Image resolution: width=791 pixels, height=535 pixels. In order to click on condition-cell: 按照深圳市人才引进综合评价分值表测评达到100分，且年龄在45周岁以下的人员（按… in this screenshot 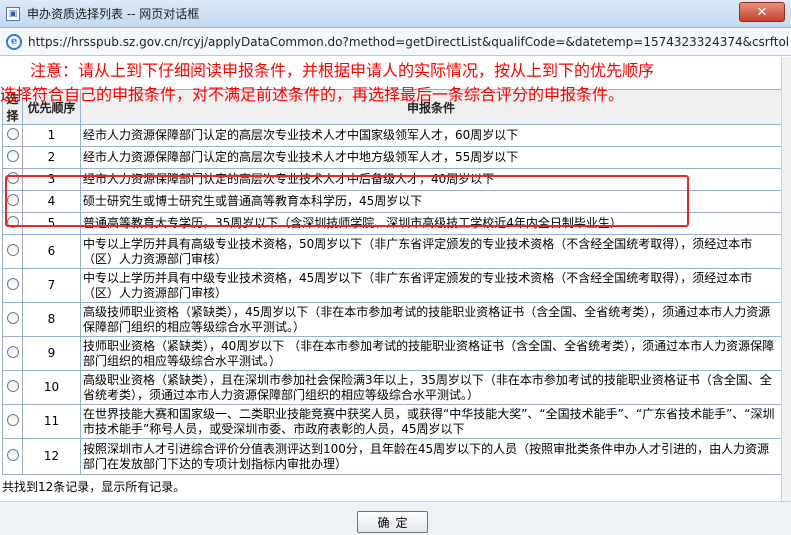, I will do `click(430, 456)`.